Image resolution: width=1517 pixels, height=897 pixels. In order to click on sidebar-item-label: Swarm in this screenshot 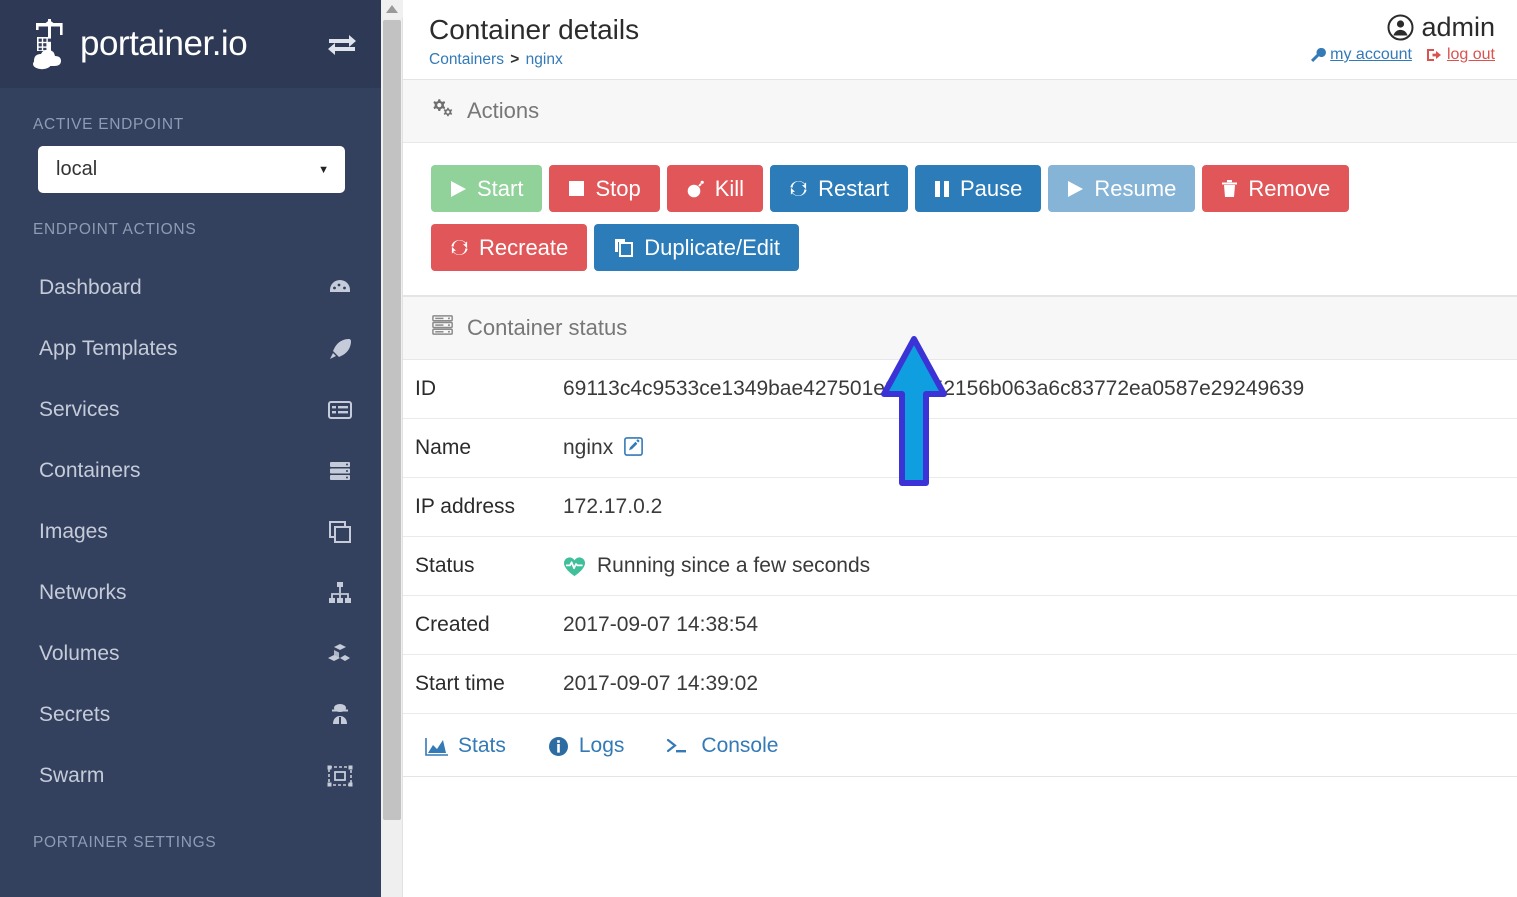, I will do `click(72, 775)`.